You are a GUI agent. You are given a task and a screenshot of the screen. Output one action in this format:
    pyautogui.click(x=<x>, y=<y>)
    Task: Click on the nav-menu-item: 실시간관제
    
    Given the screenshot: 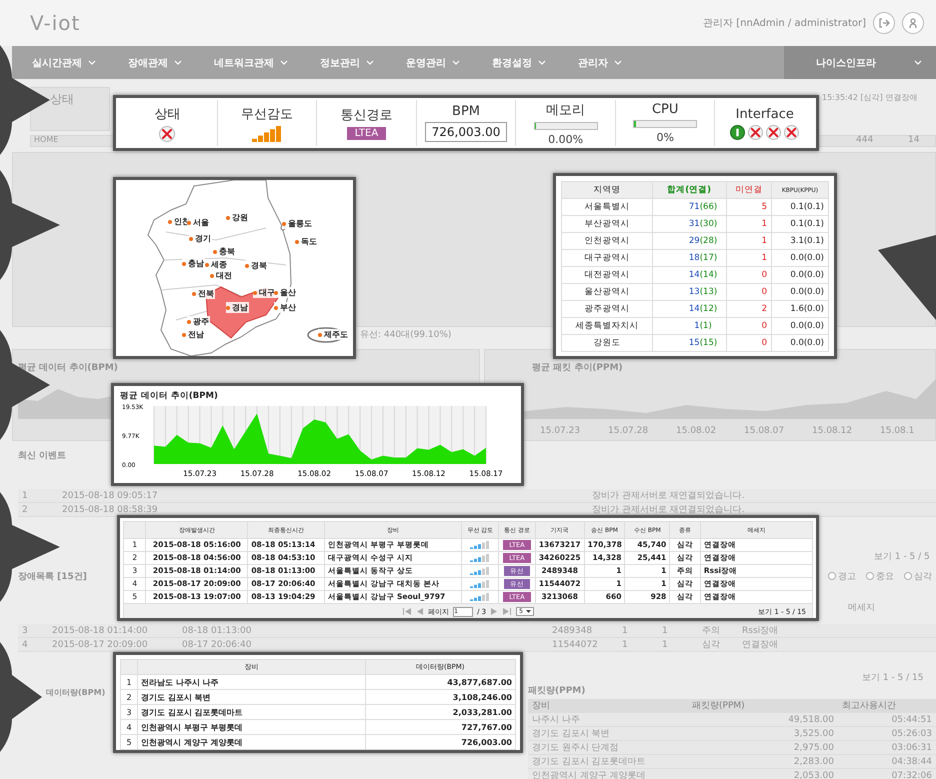 What is the action you would take?
    pyautogui.click(x=60, y=62)
    